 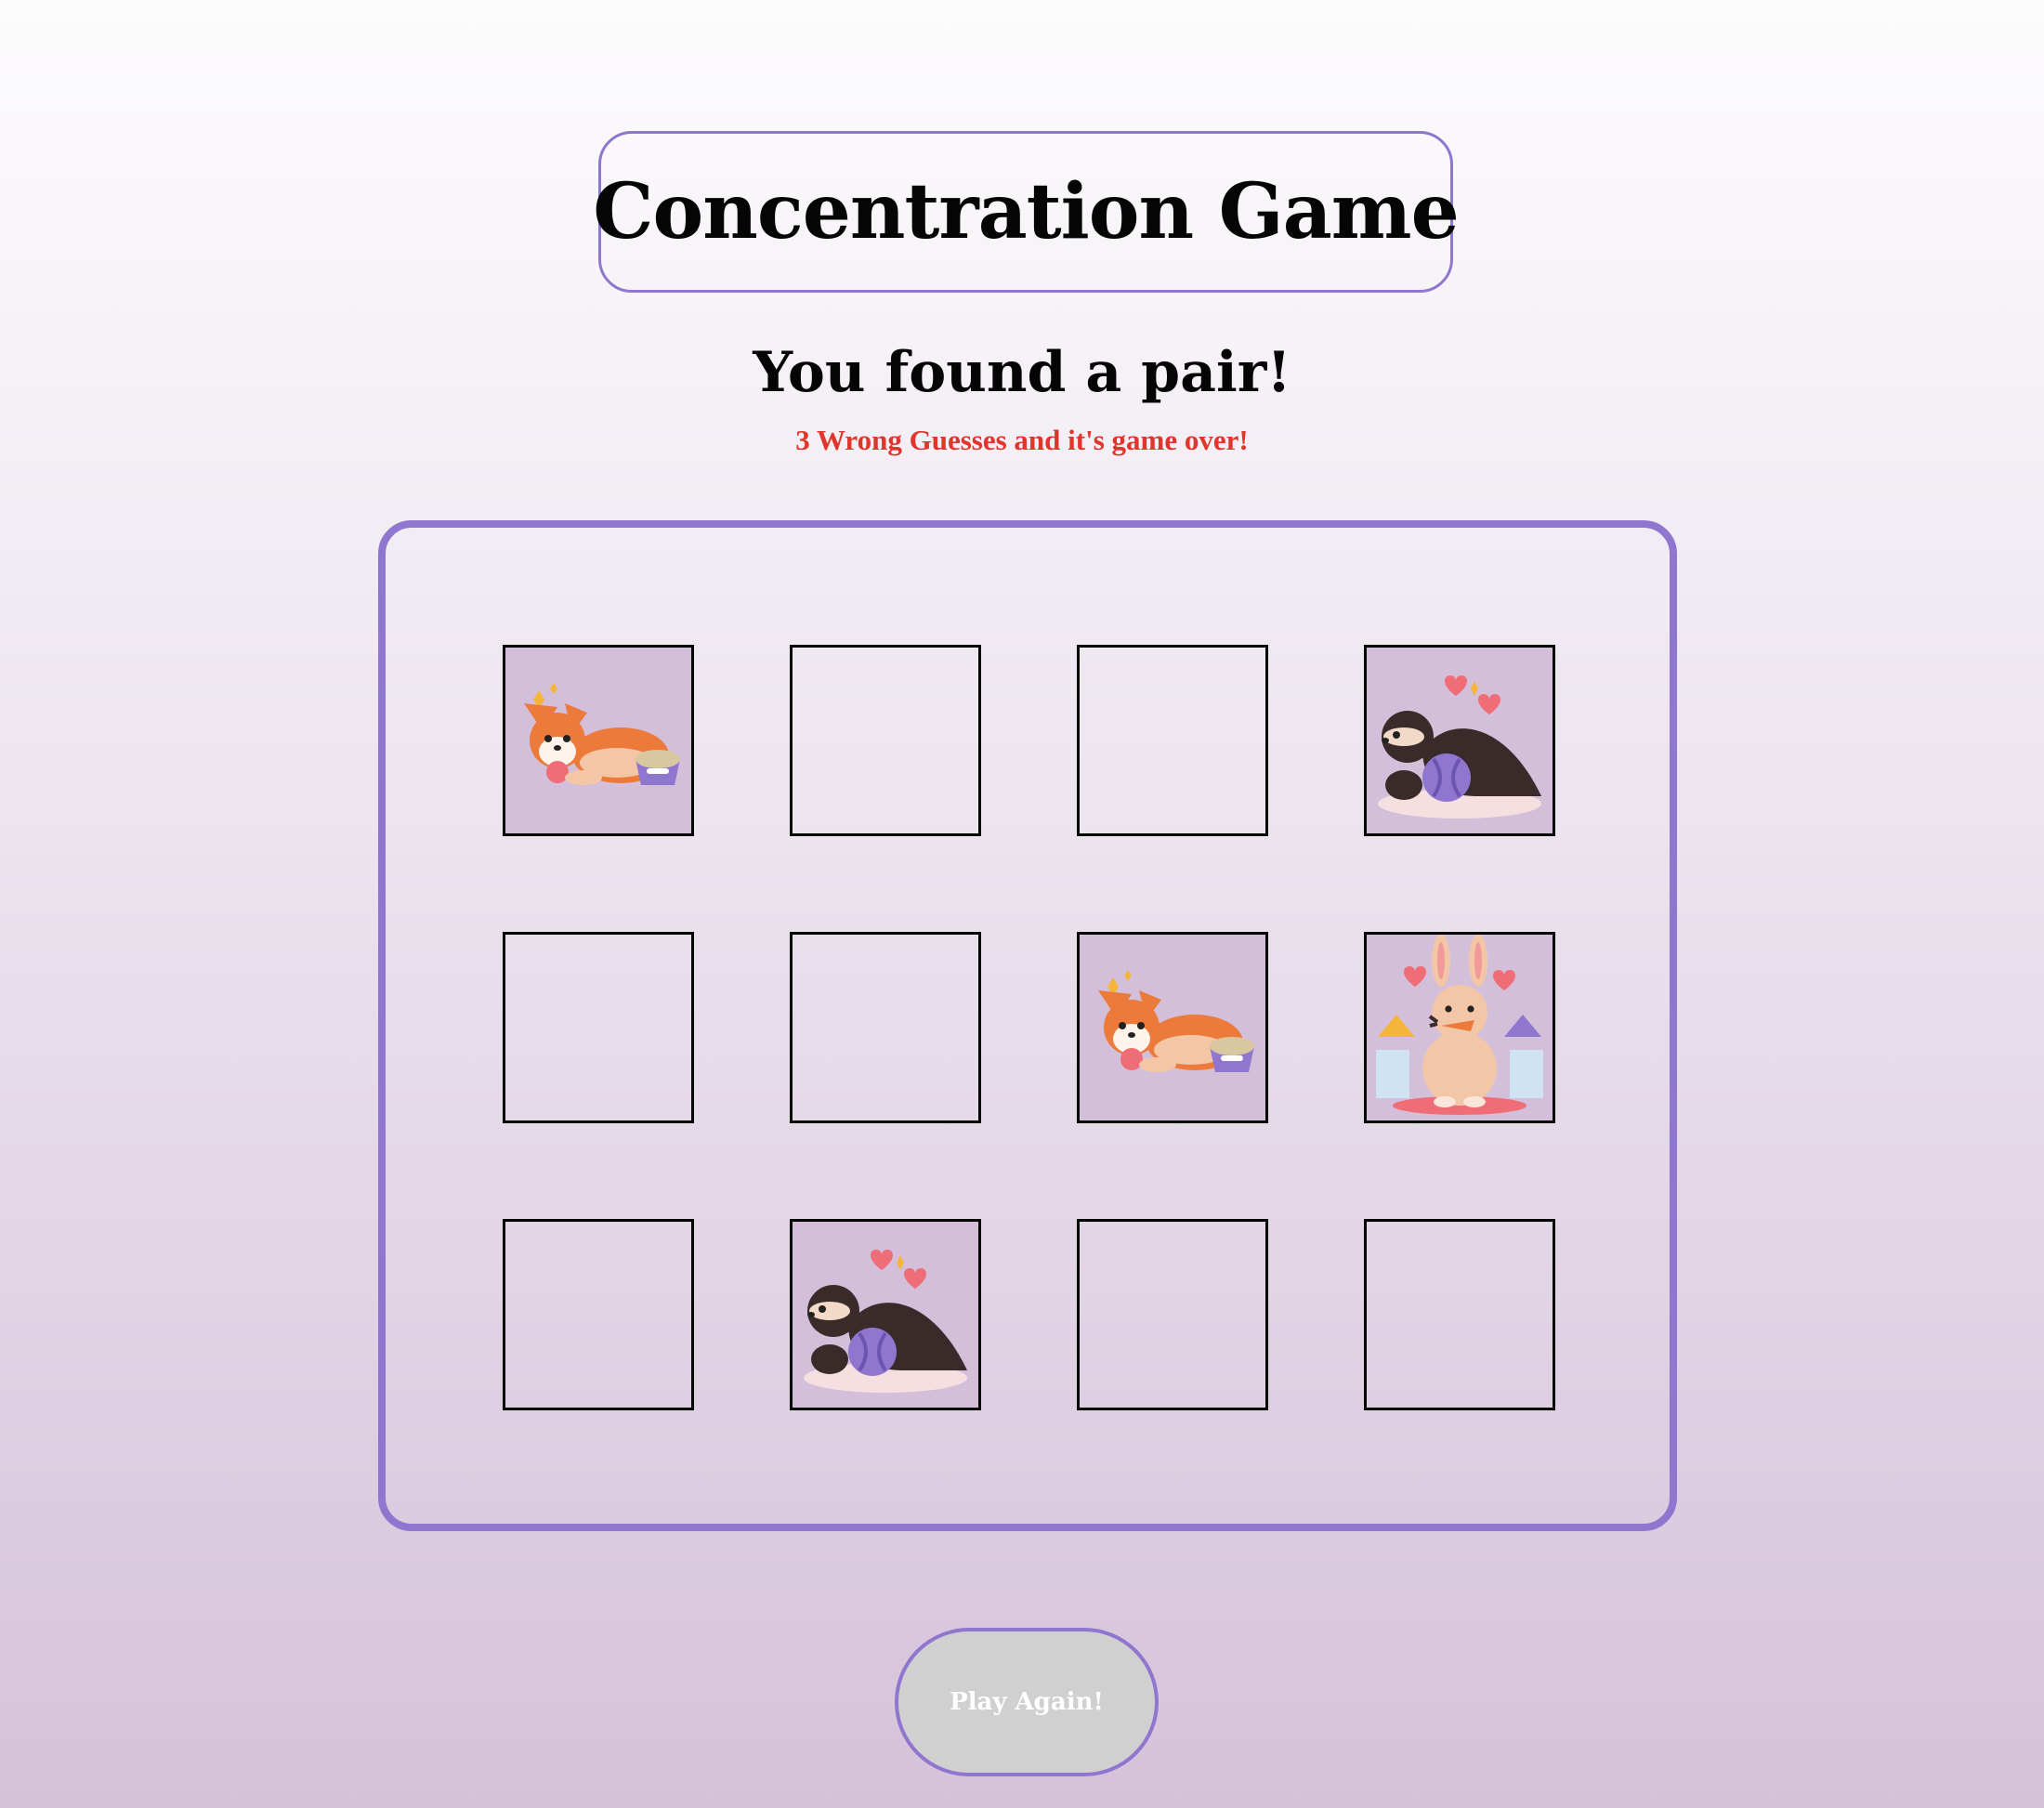 What do you see at coordinates (1022, 372) in the screenshot?
I see `status-message: You found a pair!` at bounding box center [1022, 372].